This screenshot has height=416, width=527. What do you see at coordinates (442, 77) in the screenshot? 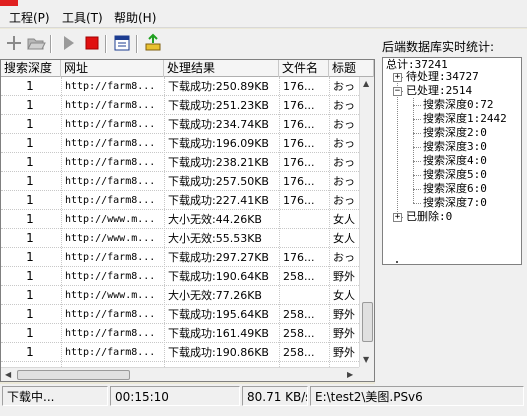
I see `tree-pending: 待处理:34727` at bounding box center [442, 77].